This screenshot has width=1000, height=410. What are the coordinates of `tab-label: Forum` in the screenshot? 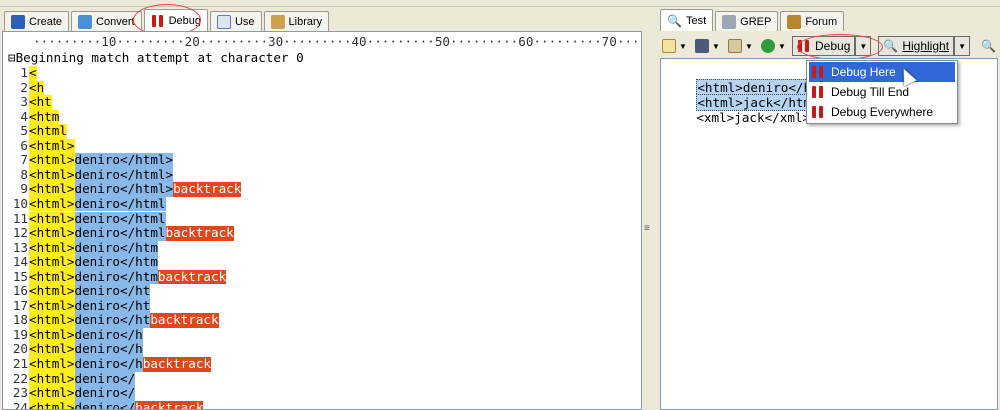 It's located at (821, 21).